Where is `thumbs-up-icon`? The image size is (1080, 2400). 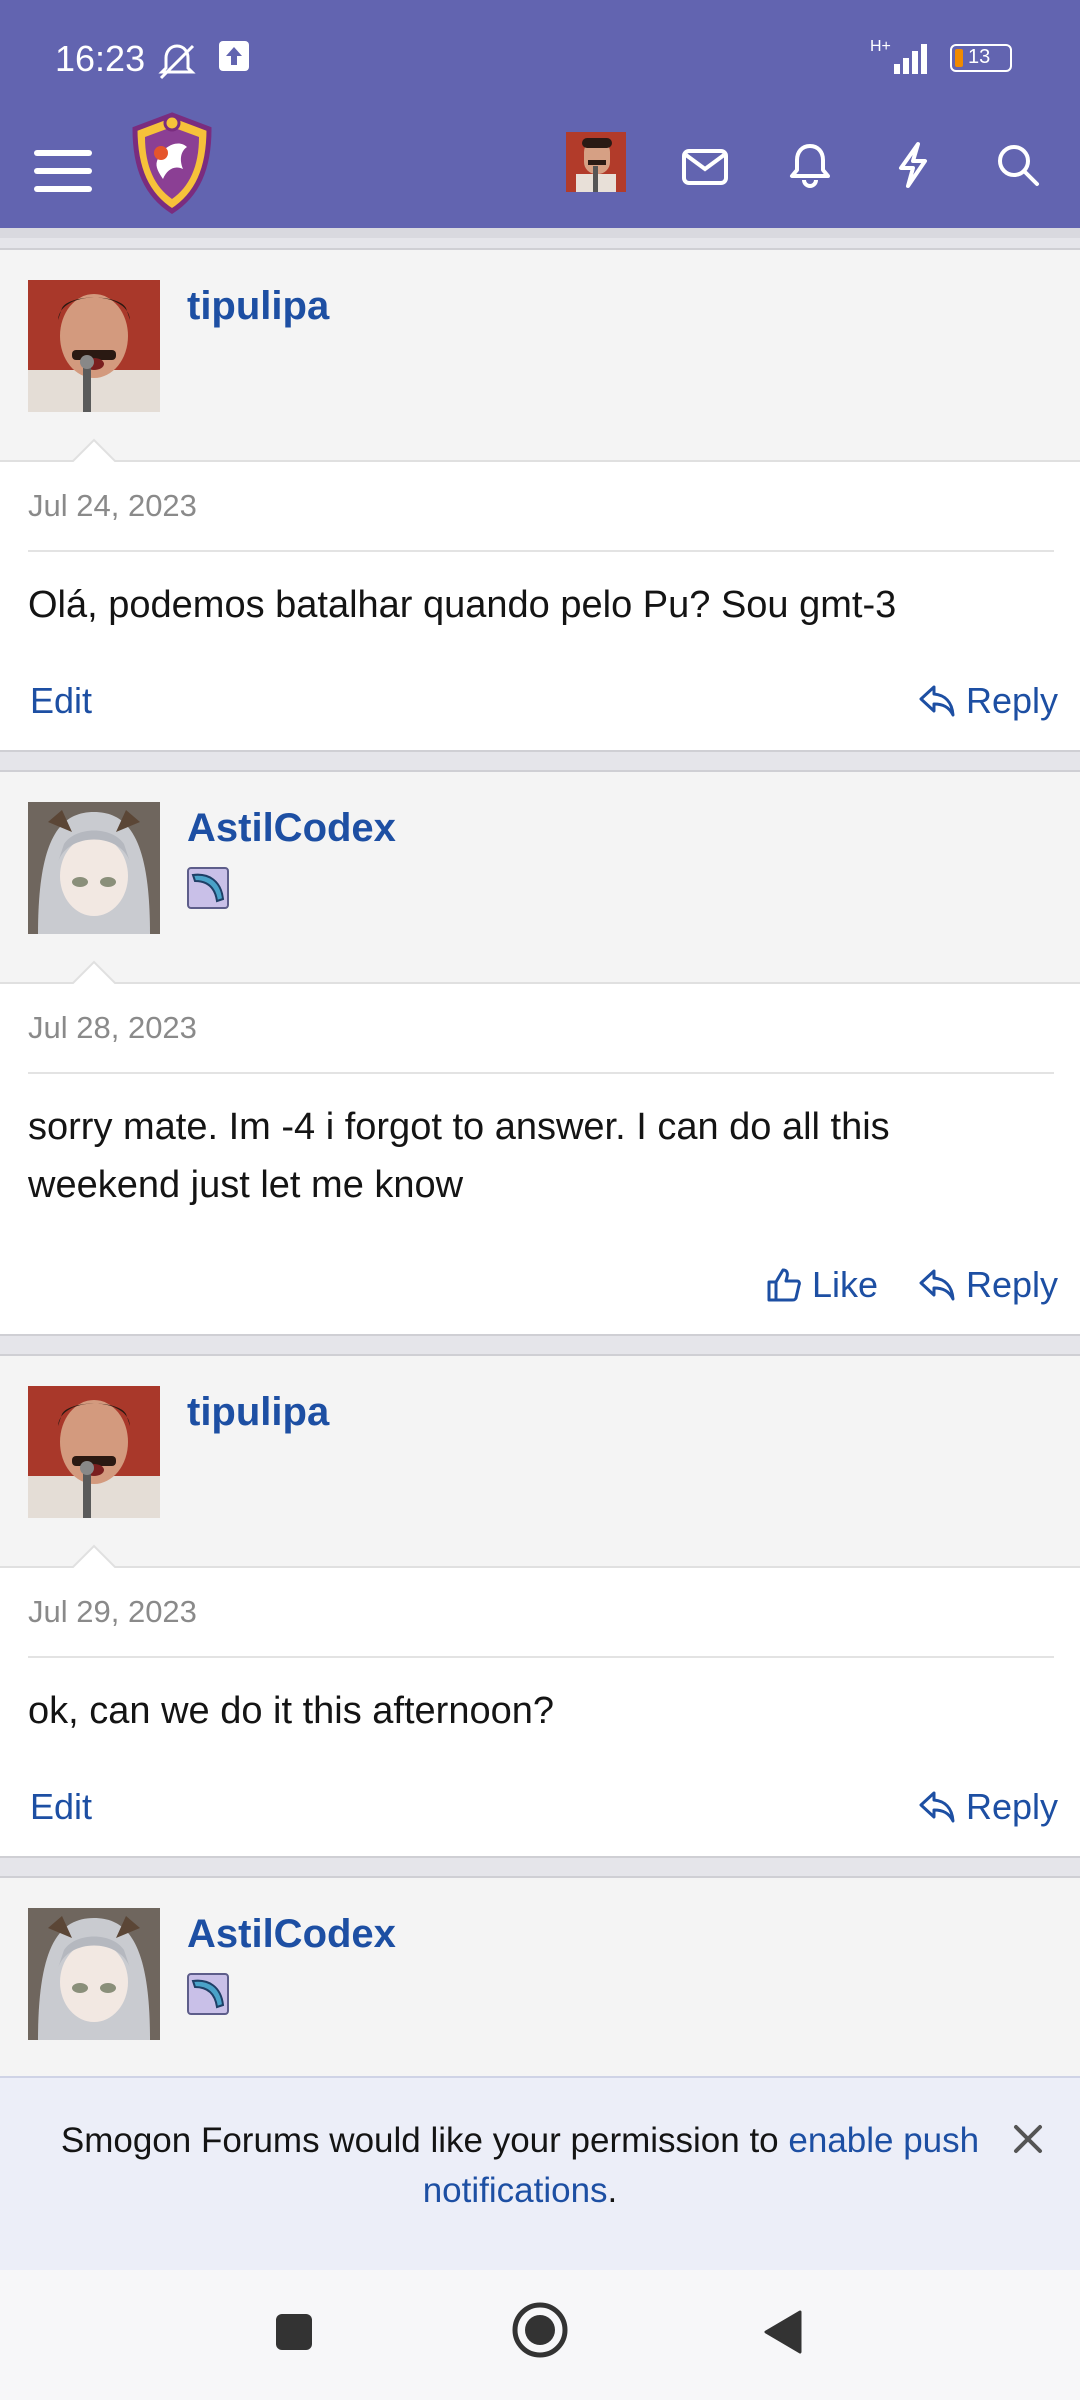 thumbs-up-icon is located at coordinates (784, 1285).